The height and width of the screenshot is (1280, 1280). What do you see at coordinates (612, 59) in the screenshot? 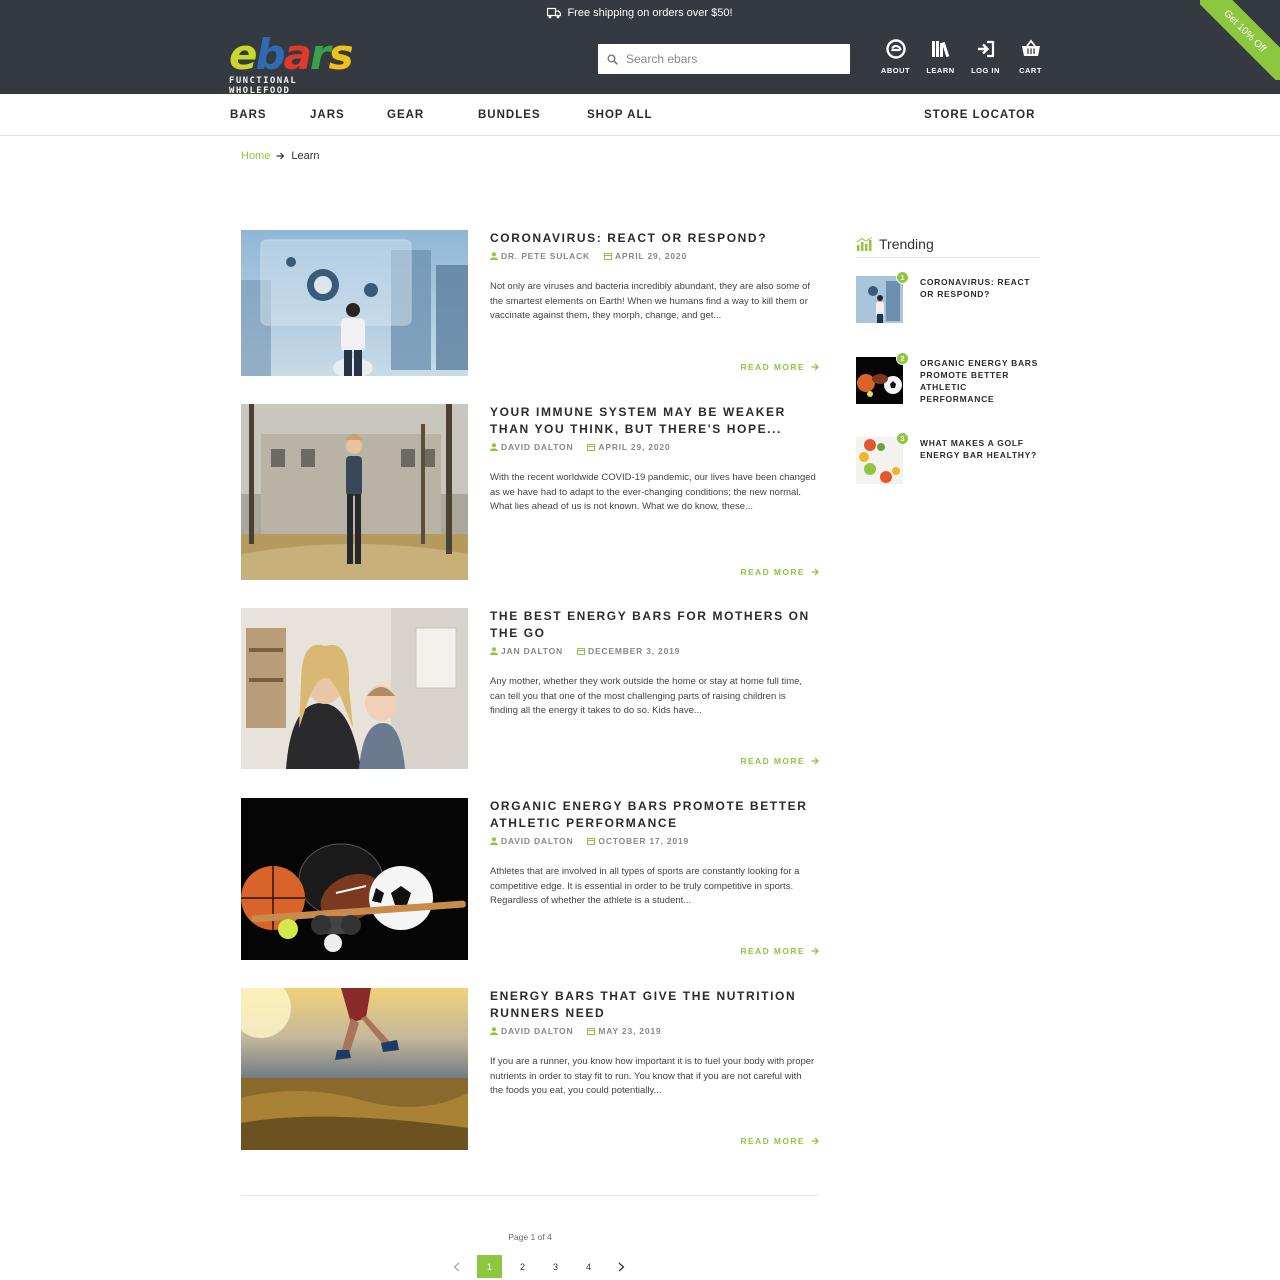
I see `search-icon` at bounding box center [612, 59].